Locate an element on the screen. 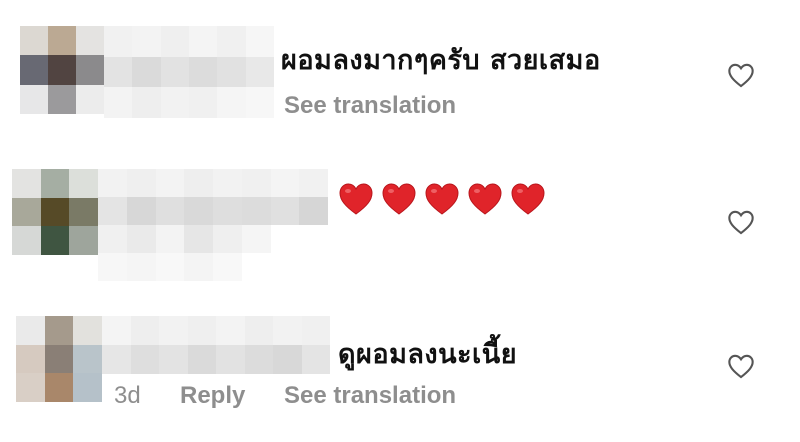 The image size is (800, 442). comment-emoji-row is located at coordinates (442, 199).